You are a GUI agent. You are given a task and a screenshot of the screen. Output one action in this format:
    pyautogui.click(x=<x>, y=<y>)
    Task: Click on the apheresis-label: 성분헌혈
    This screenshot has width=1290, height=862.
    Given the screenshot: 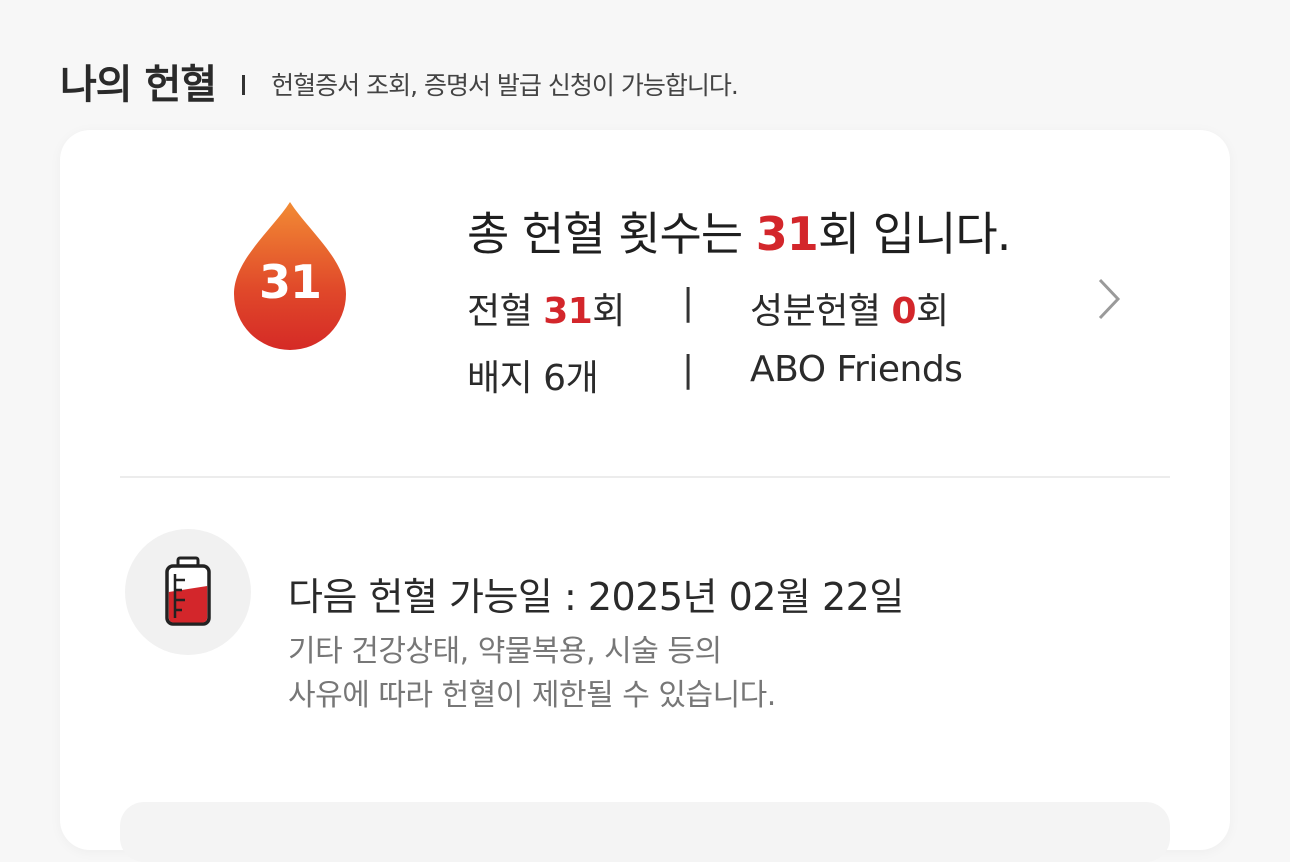 What is the action you would take?
    pyautogui.click(x=821, y=311)
    